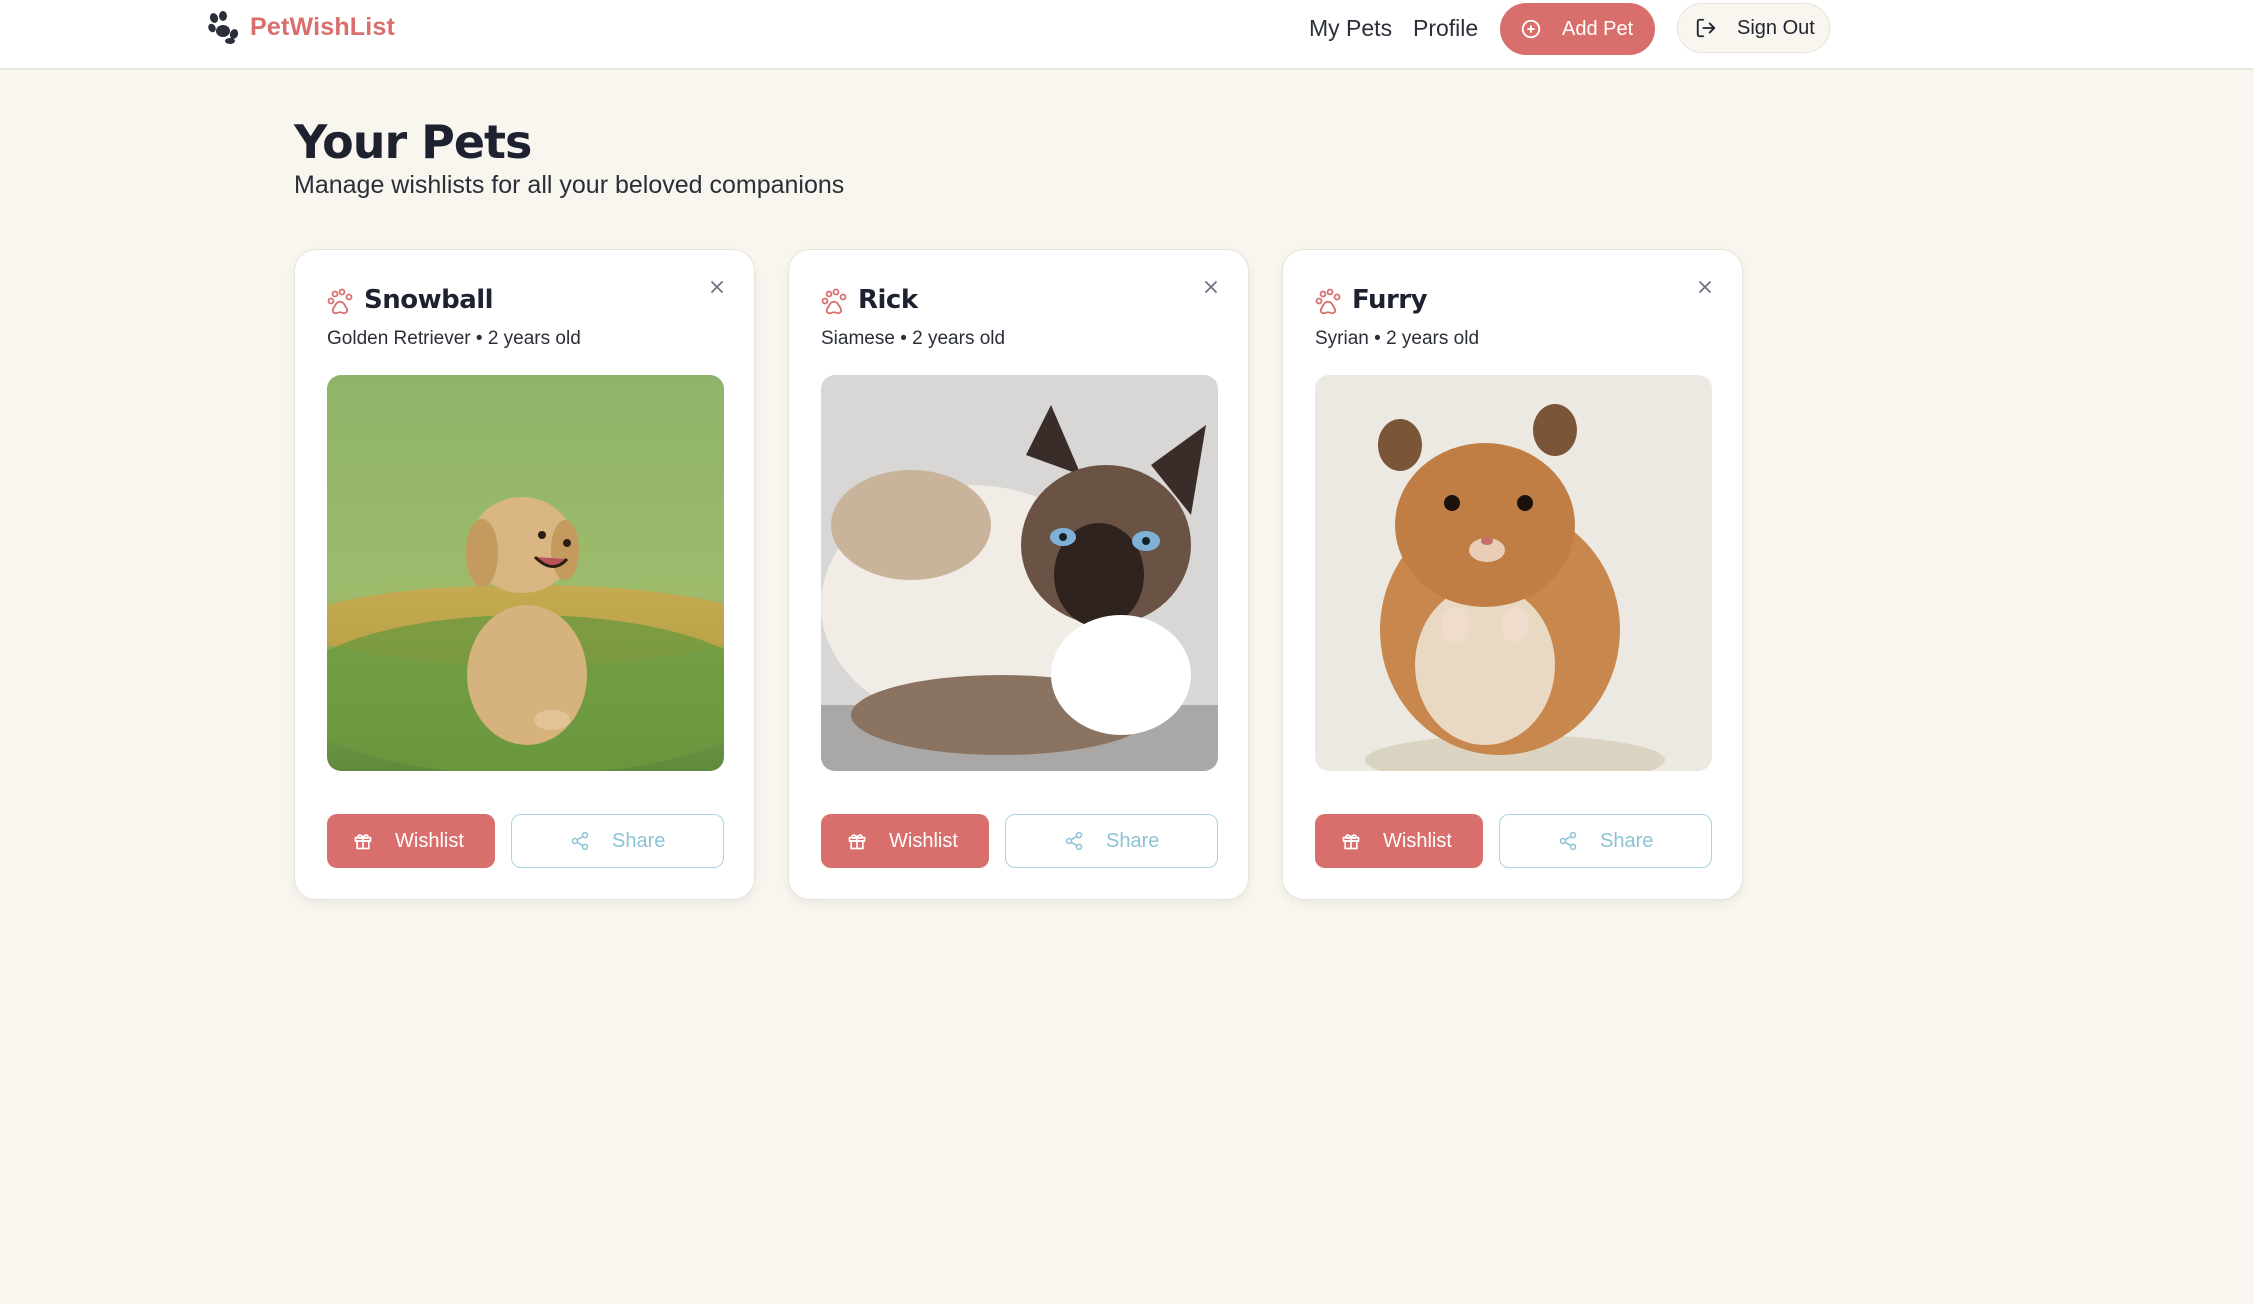 Image resolution: width=2254 pixels, height=1304 pixels. What do you see at coordinates (1598, 28) in the screenshot?
I see `add-pet-label: Add Pet` at bounding box center [1598, 28].